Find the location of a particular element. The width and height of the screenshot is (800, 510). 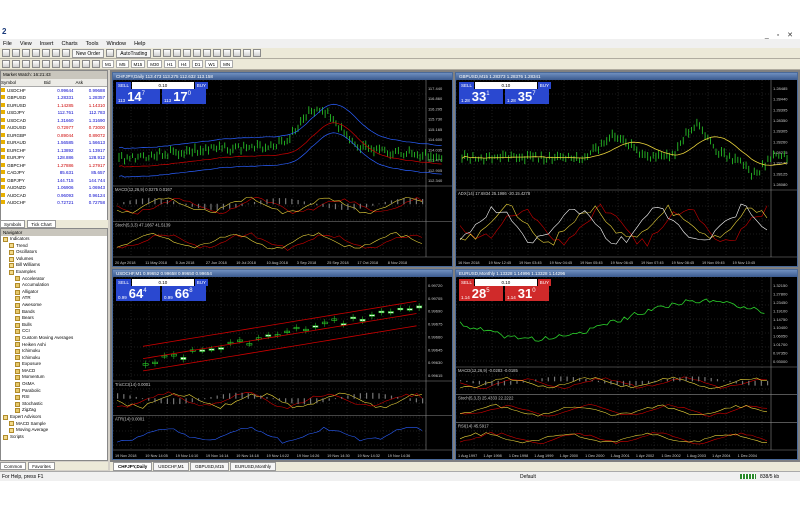

navigator-icon is located at coordinates (46, 53).